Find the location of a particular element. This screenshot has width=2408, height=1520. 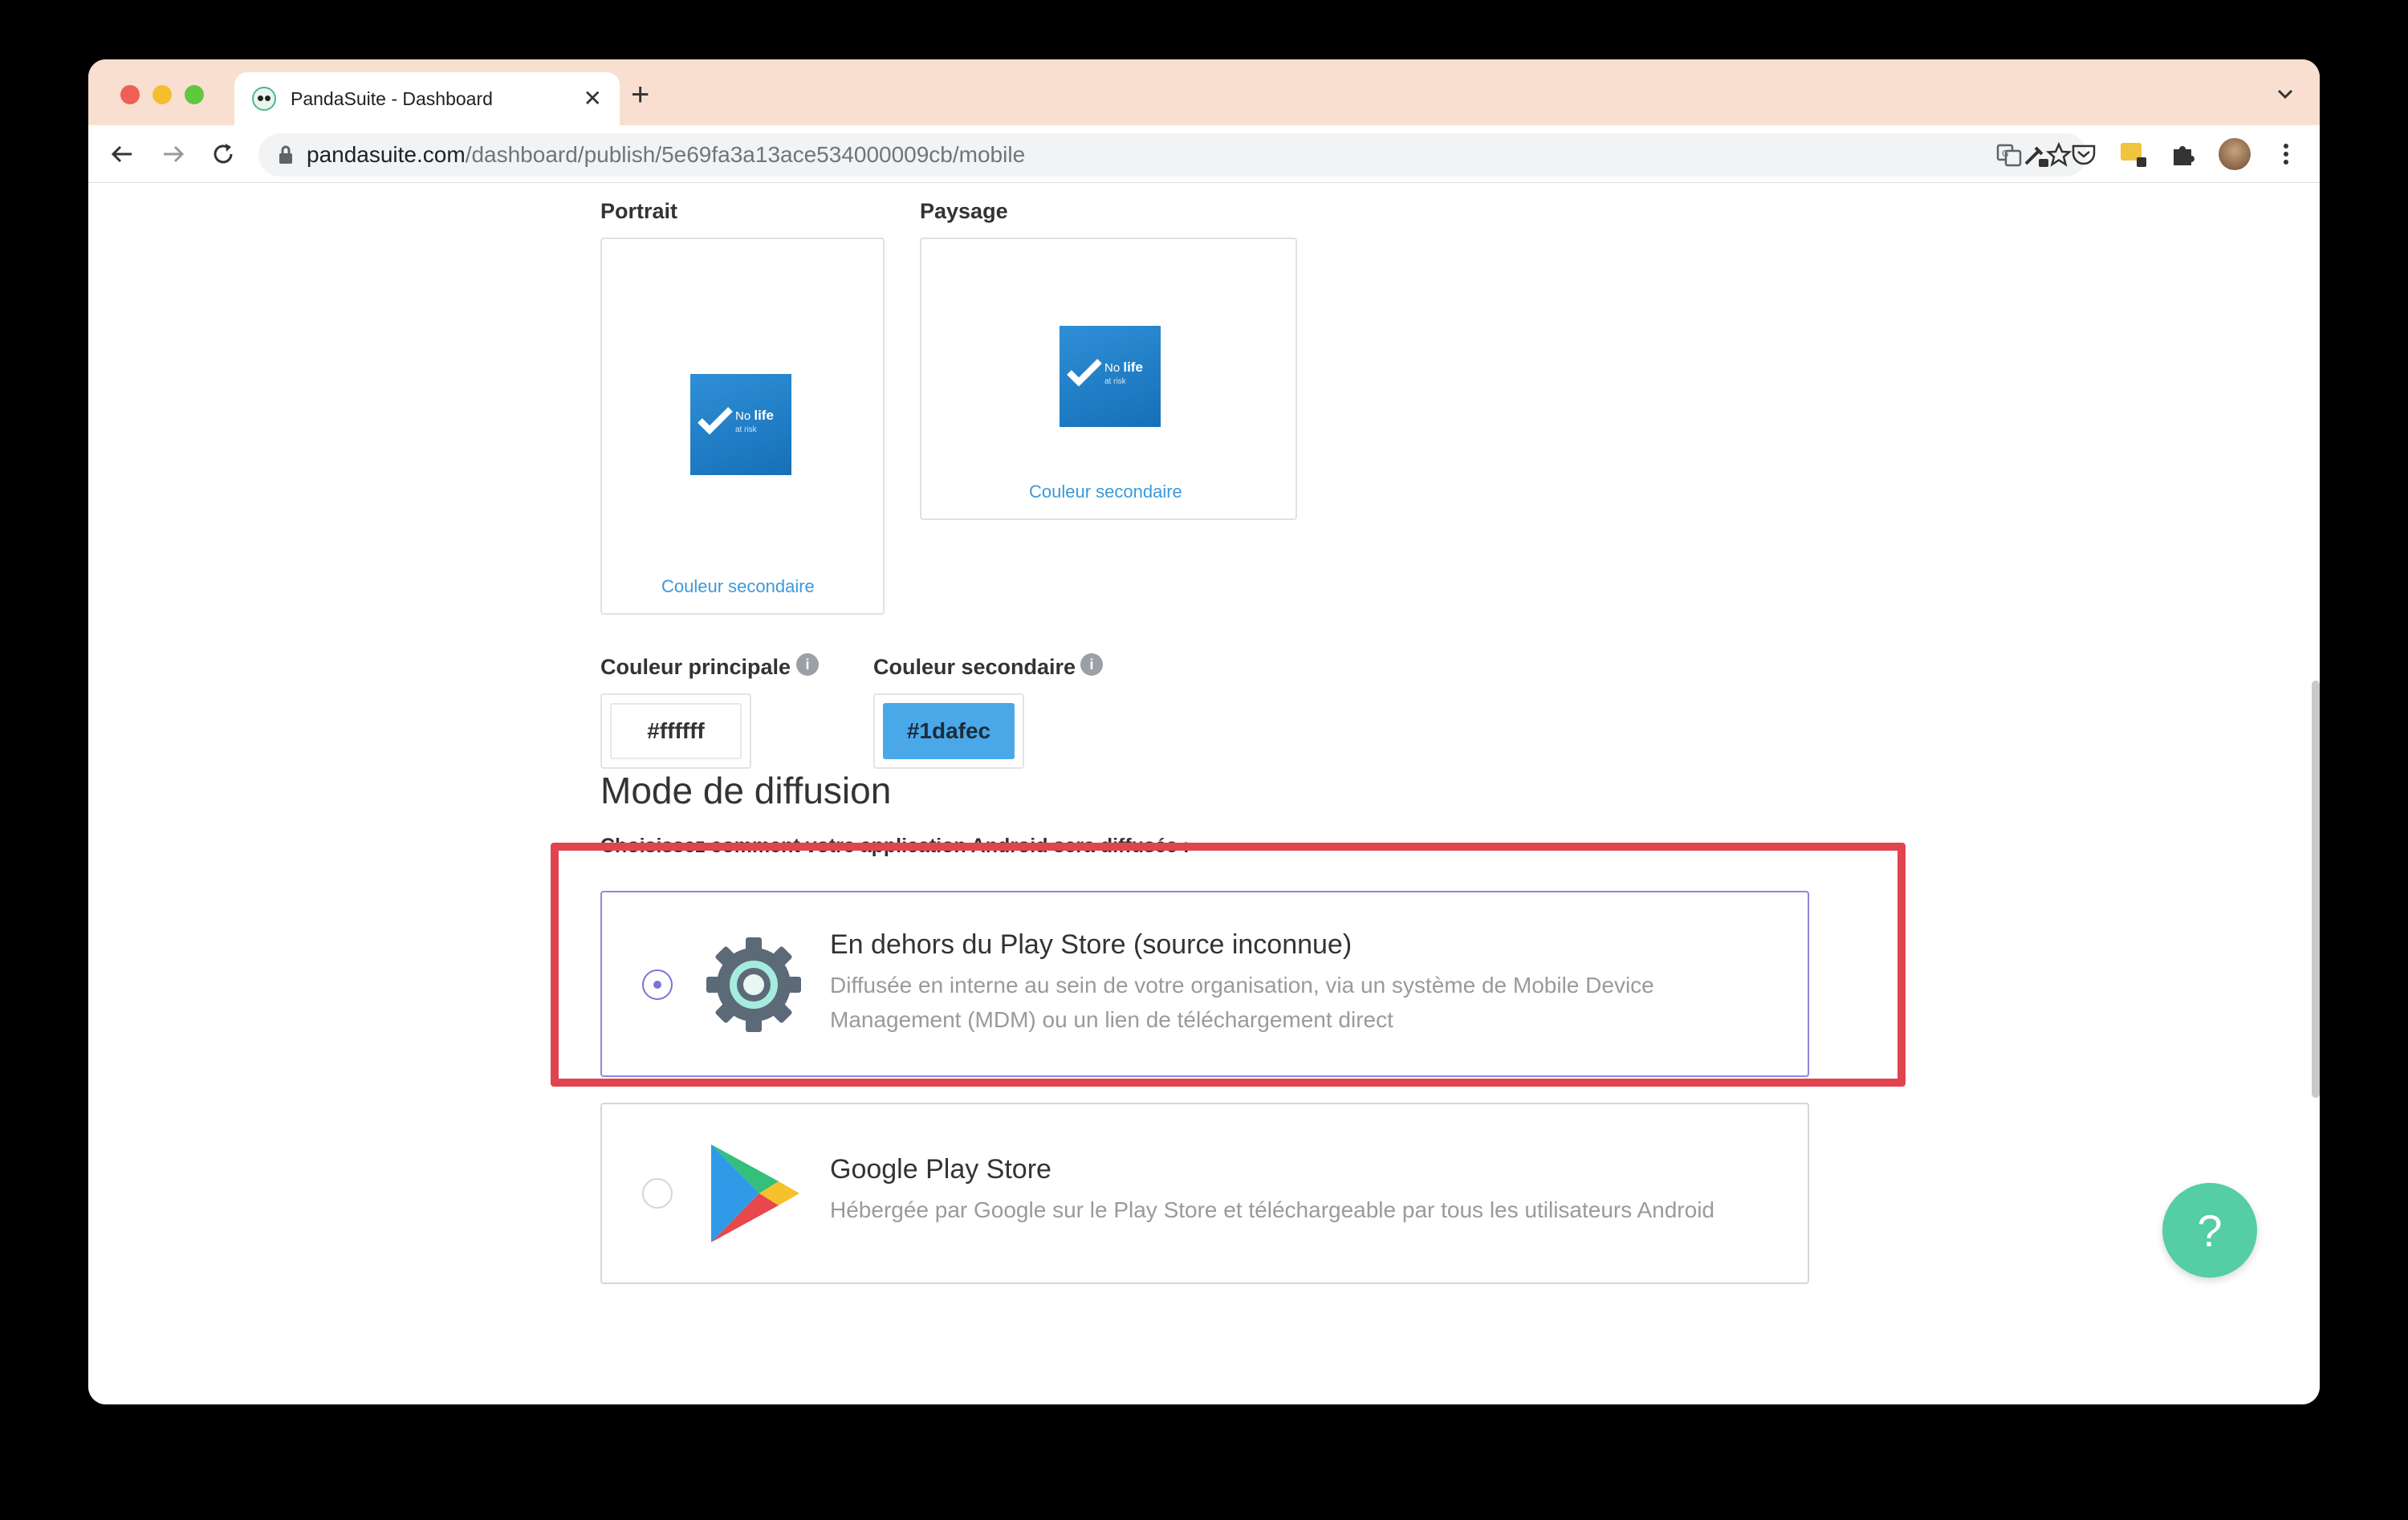

vertical-scrollbar is located at coordinates (2316, 889).